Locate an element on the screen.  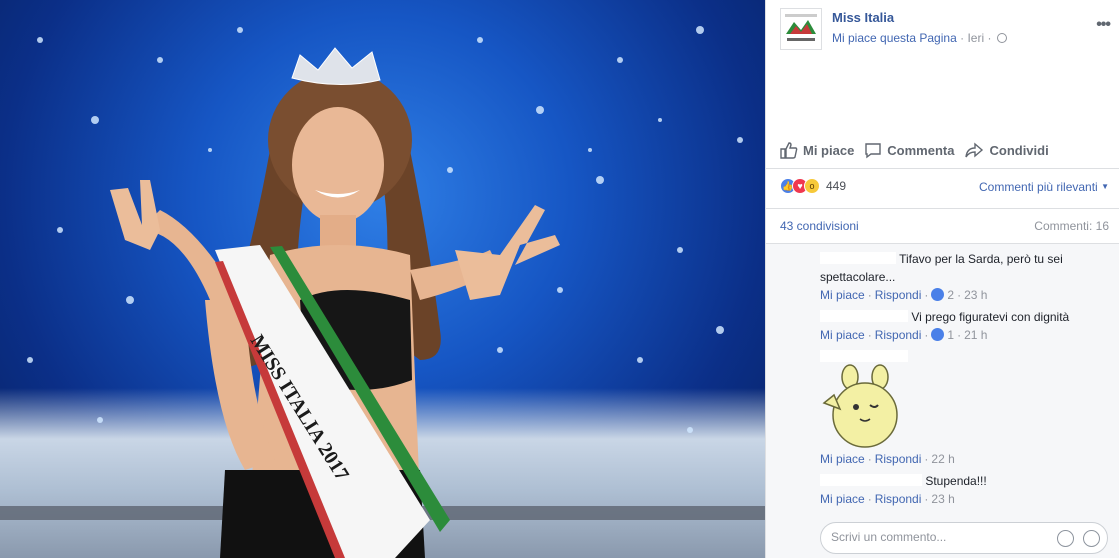
comment-like-count: 2 is located at coordinates (950, 295).